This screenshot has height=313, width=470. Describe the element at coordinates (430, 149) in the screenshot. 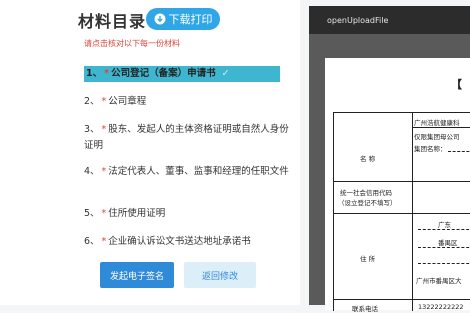

I see `group-line-2: 集团名称：` at that location.